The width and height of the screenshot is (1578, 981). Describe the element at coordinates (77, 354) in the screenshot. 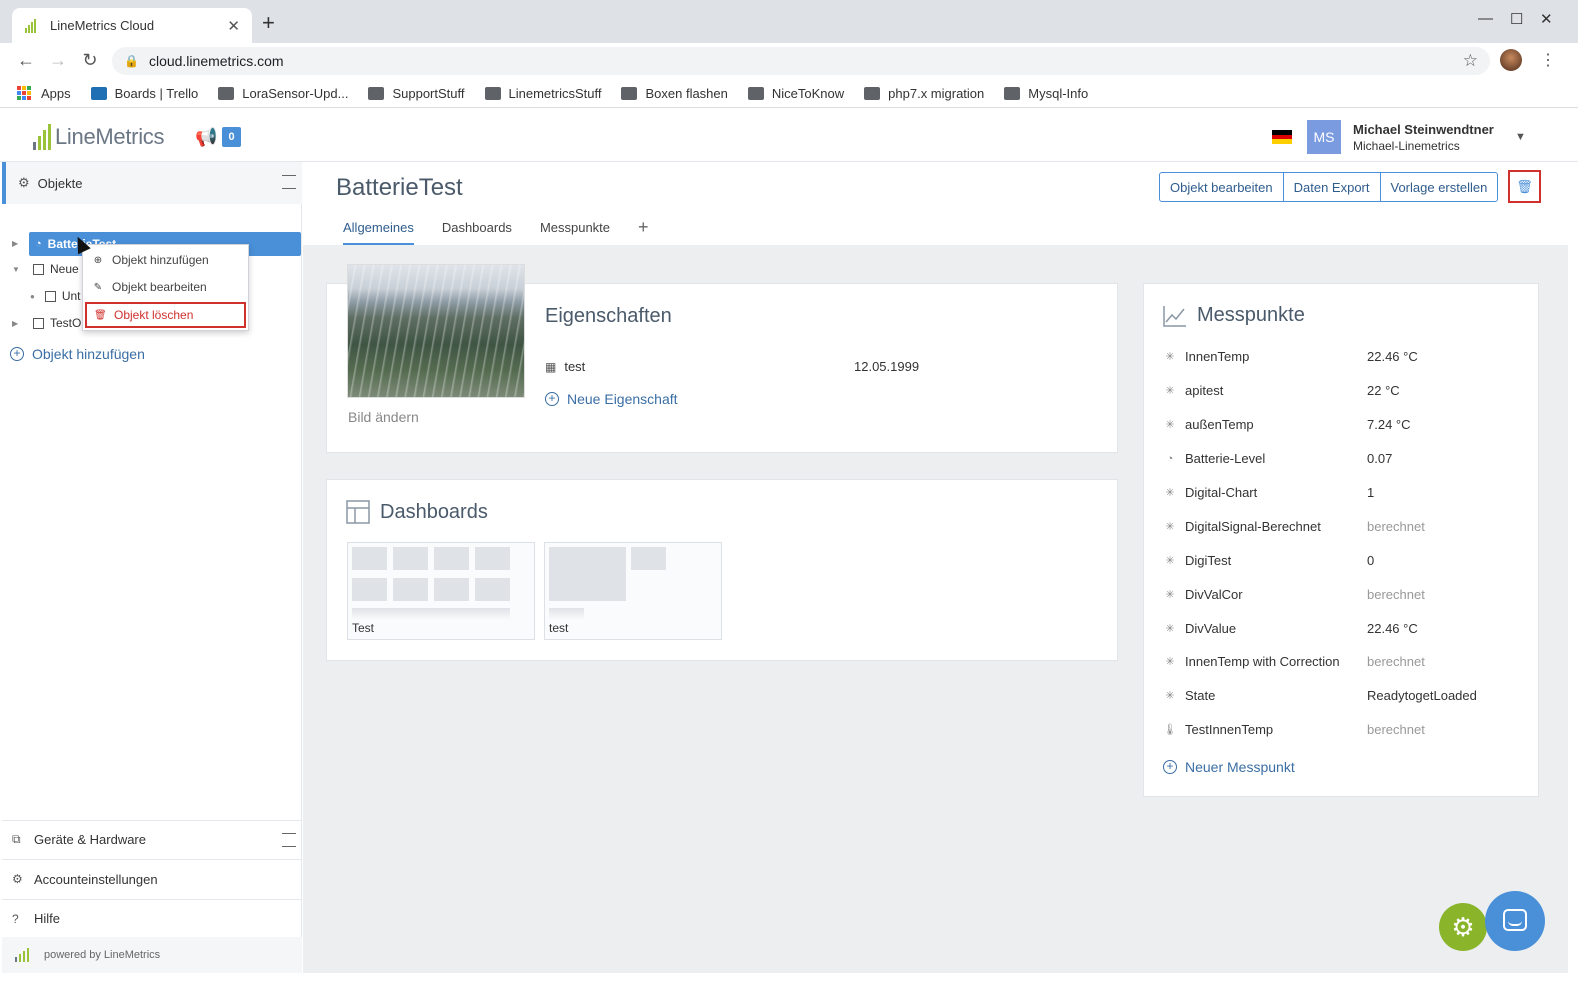

I see `add-object-link: + Objekt hinzufügen` at that location.